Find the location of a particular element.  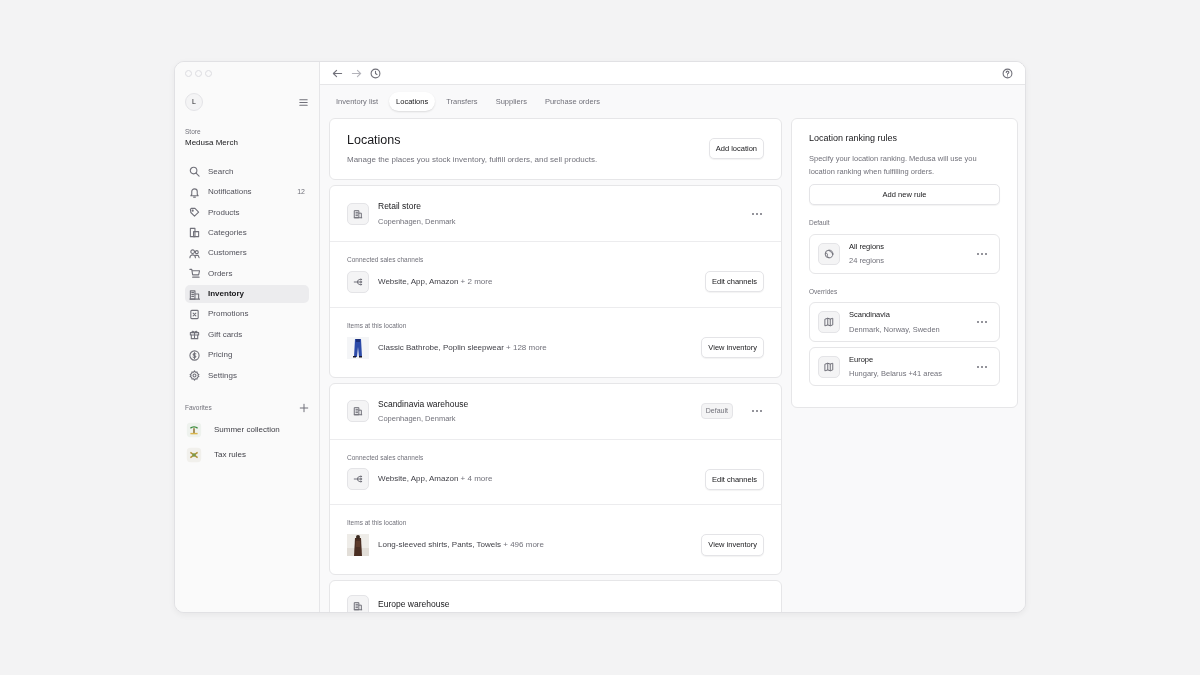

card-title: Location ranking rules is located at coordinates (854, 139).